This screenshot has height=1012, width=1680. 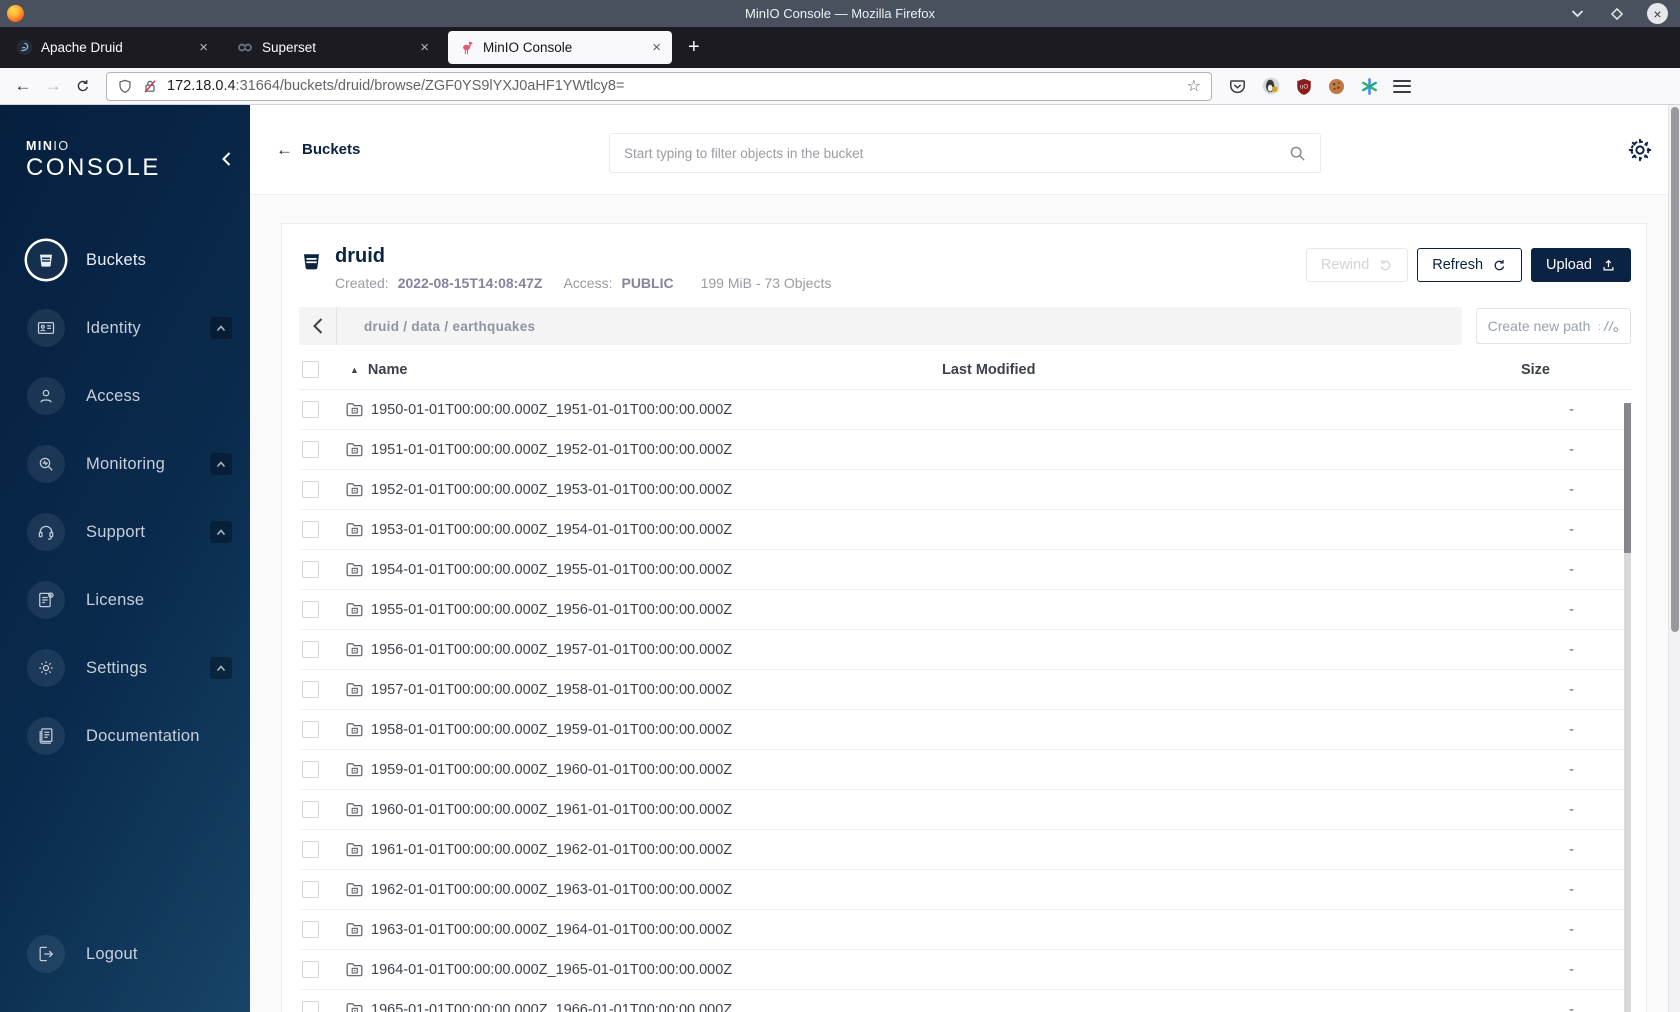 I want to click on sidebar-item-identity: Identity, so click(x=125, y=328).